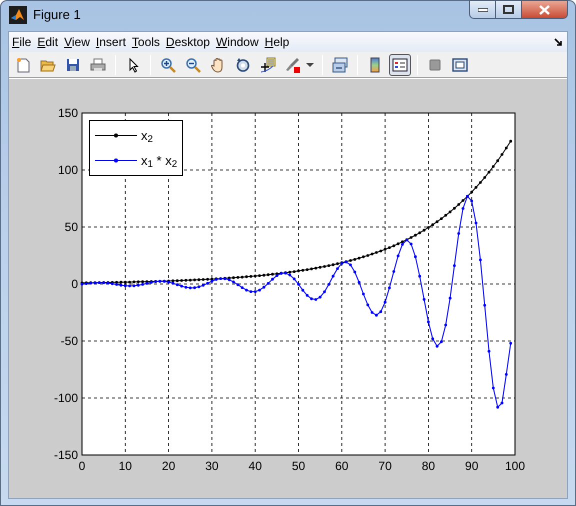 This screenshot has height=506, width=576. Describe the element at coordinates (74, 284) in the screenshot. I see `y-tick-label: 0` at that location.